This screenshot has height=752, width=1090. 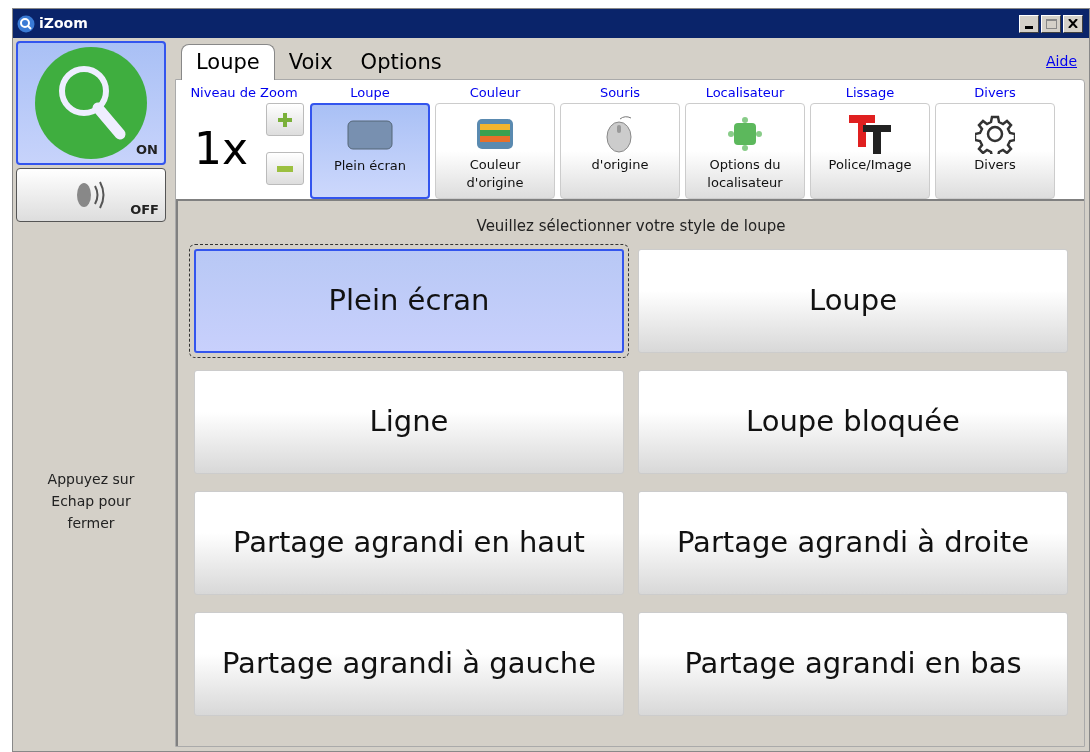 I want to click on magnifier-style-button: Partage agrandi en bas, so click(x=853, y=663).